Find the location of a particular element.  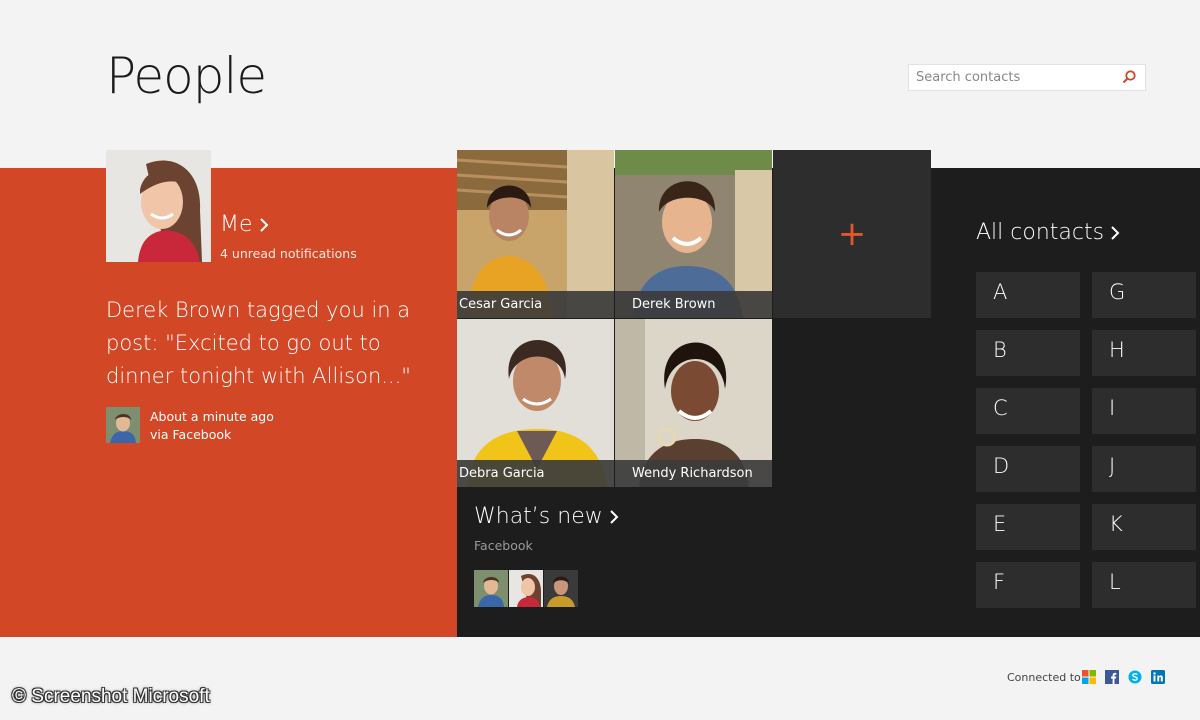

letter-tile-g: G is located at coordinates (1144, 295).